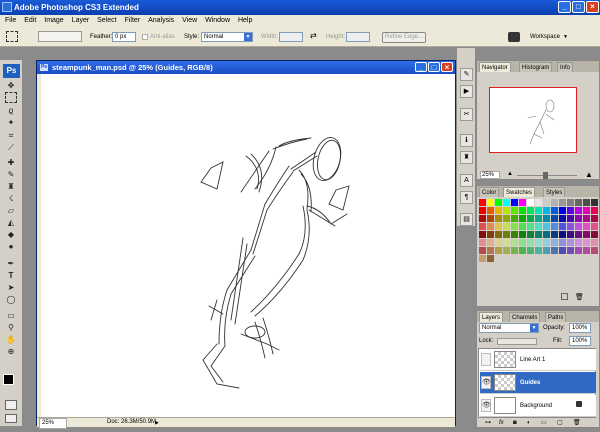 The image size is (600, 432). What do you see at coordinates (11, 418) in the screenshot?
I see `screen-mode-icon` at bounding box center [11, 418].